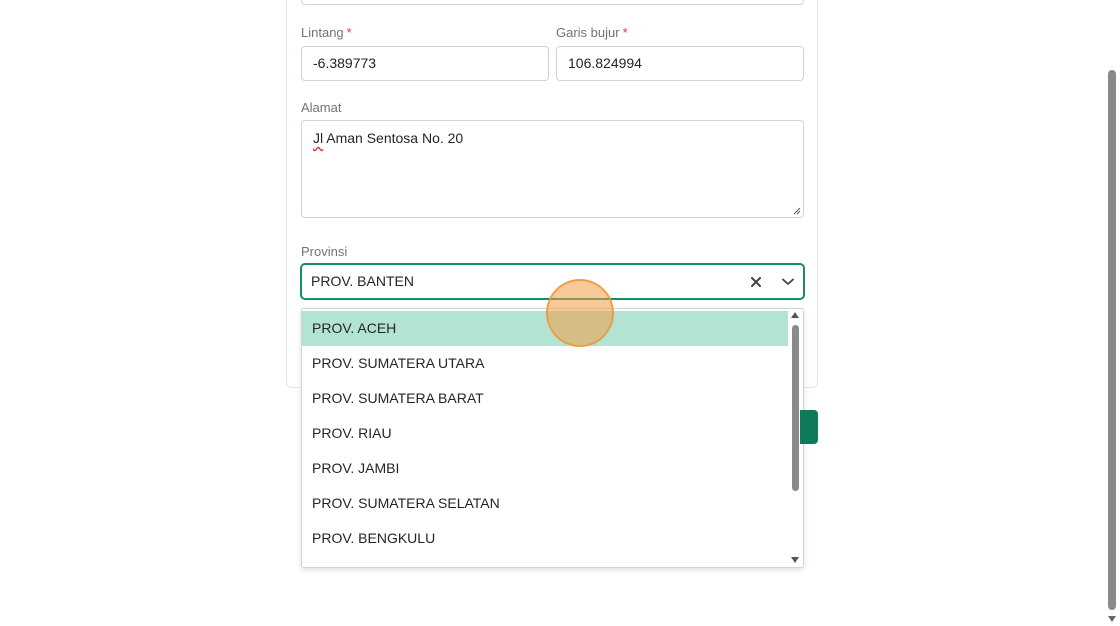  I want to click on scroll-up-arrow-icon, so click(795, 315).